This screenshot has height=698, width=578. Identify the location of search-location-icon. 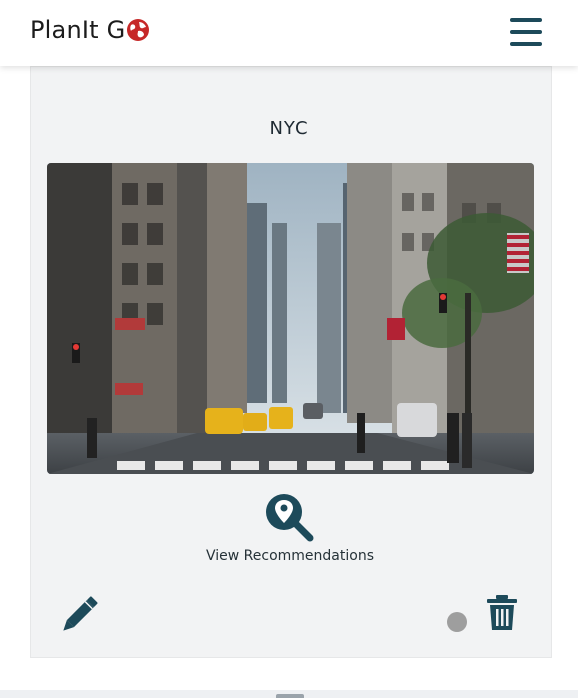
(290, 518).